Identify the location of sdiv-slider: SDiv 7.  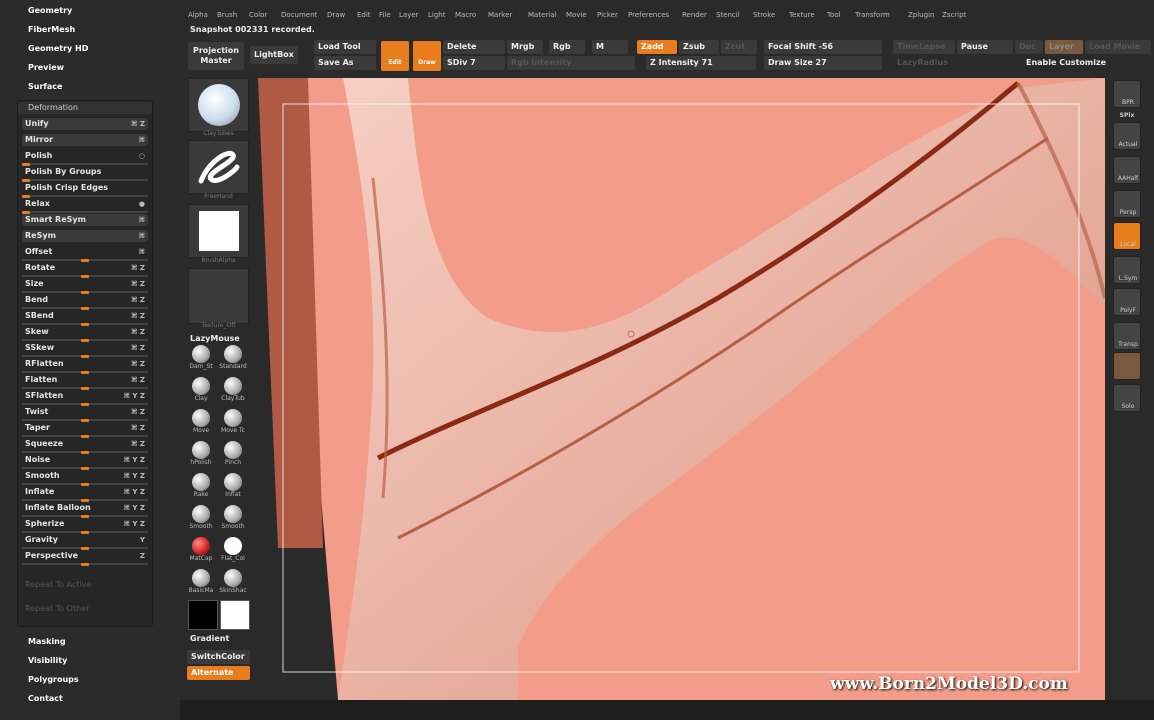
(474, 63).